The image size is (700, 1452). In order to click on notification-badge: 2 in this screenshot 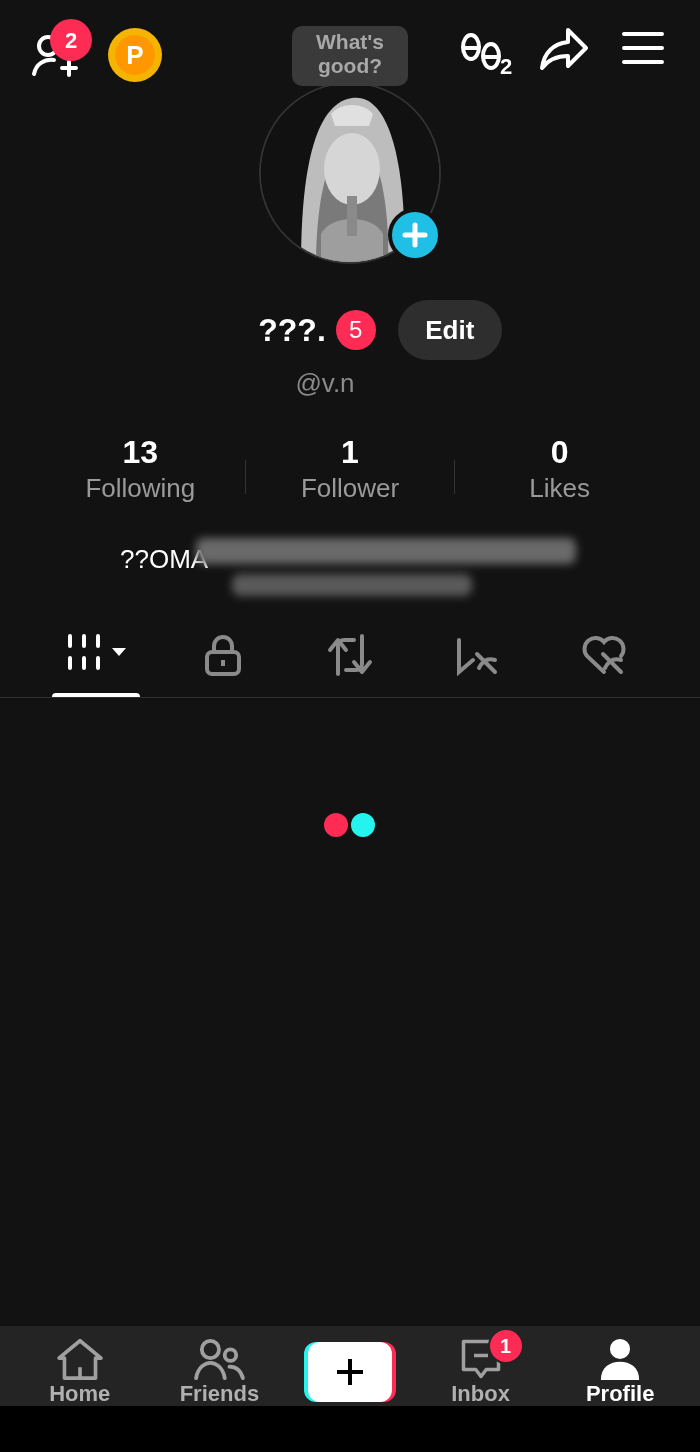, I will do `click(71, 40)`.